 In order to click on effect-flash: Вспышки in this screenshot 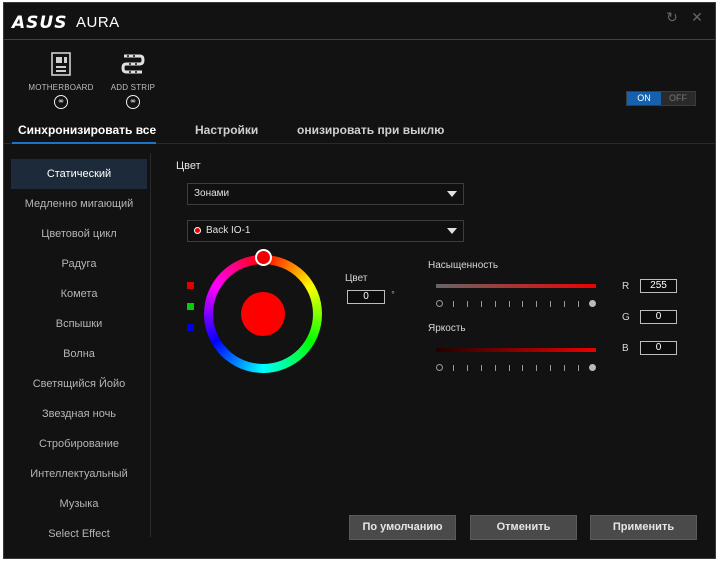, I will do `click(79, 324)`.